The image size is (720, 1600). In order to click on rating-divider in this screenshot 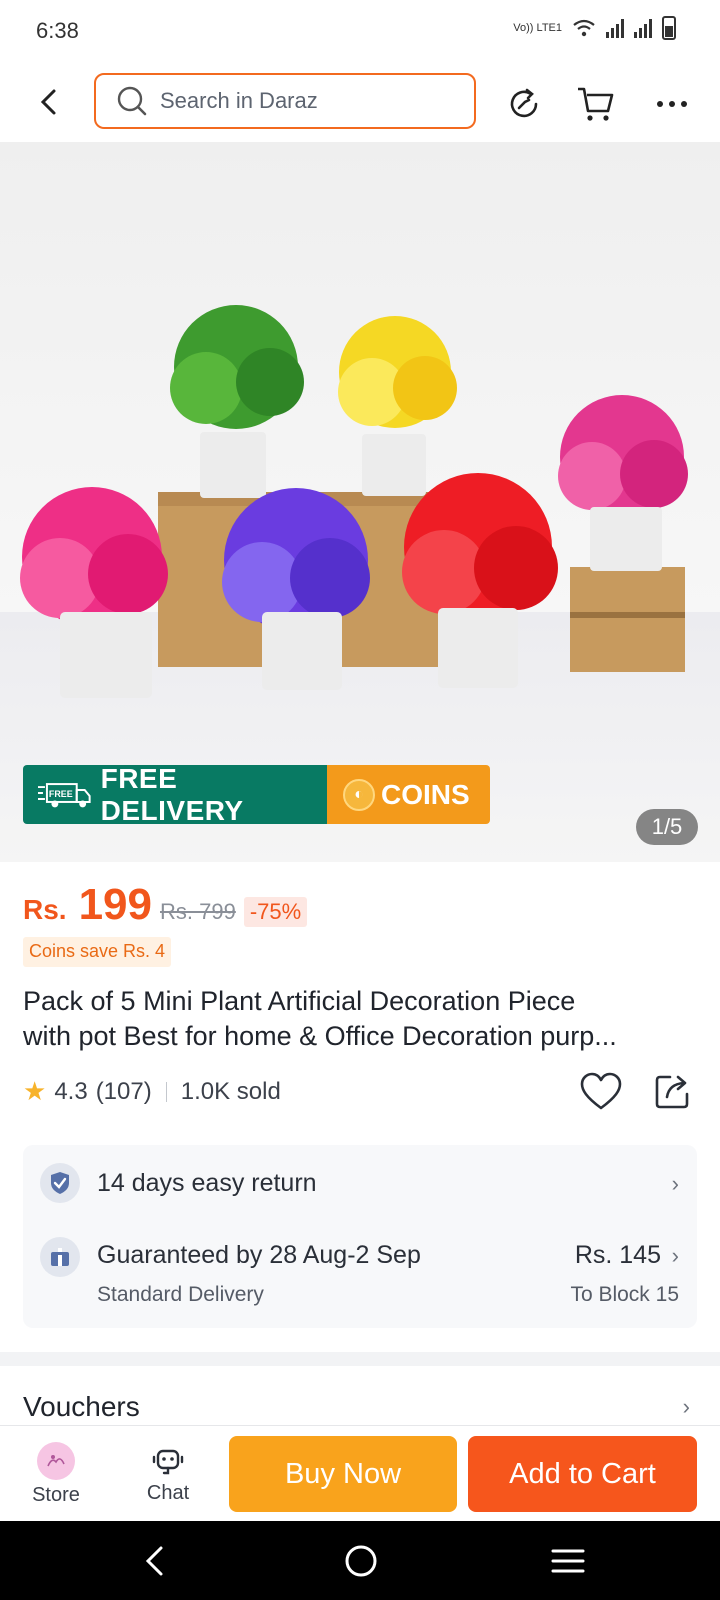, I will do `click(166, 1091)`.